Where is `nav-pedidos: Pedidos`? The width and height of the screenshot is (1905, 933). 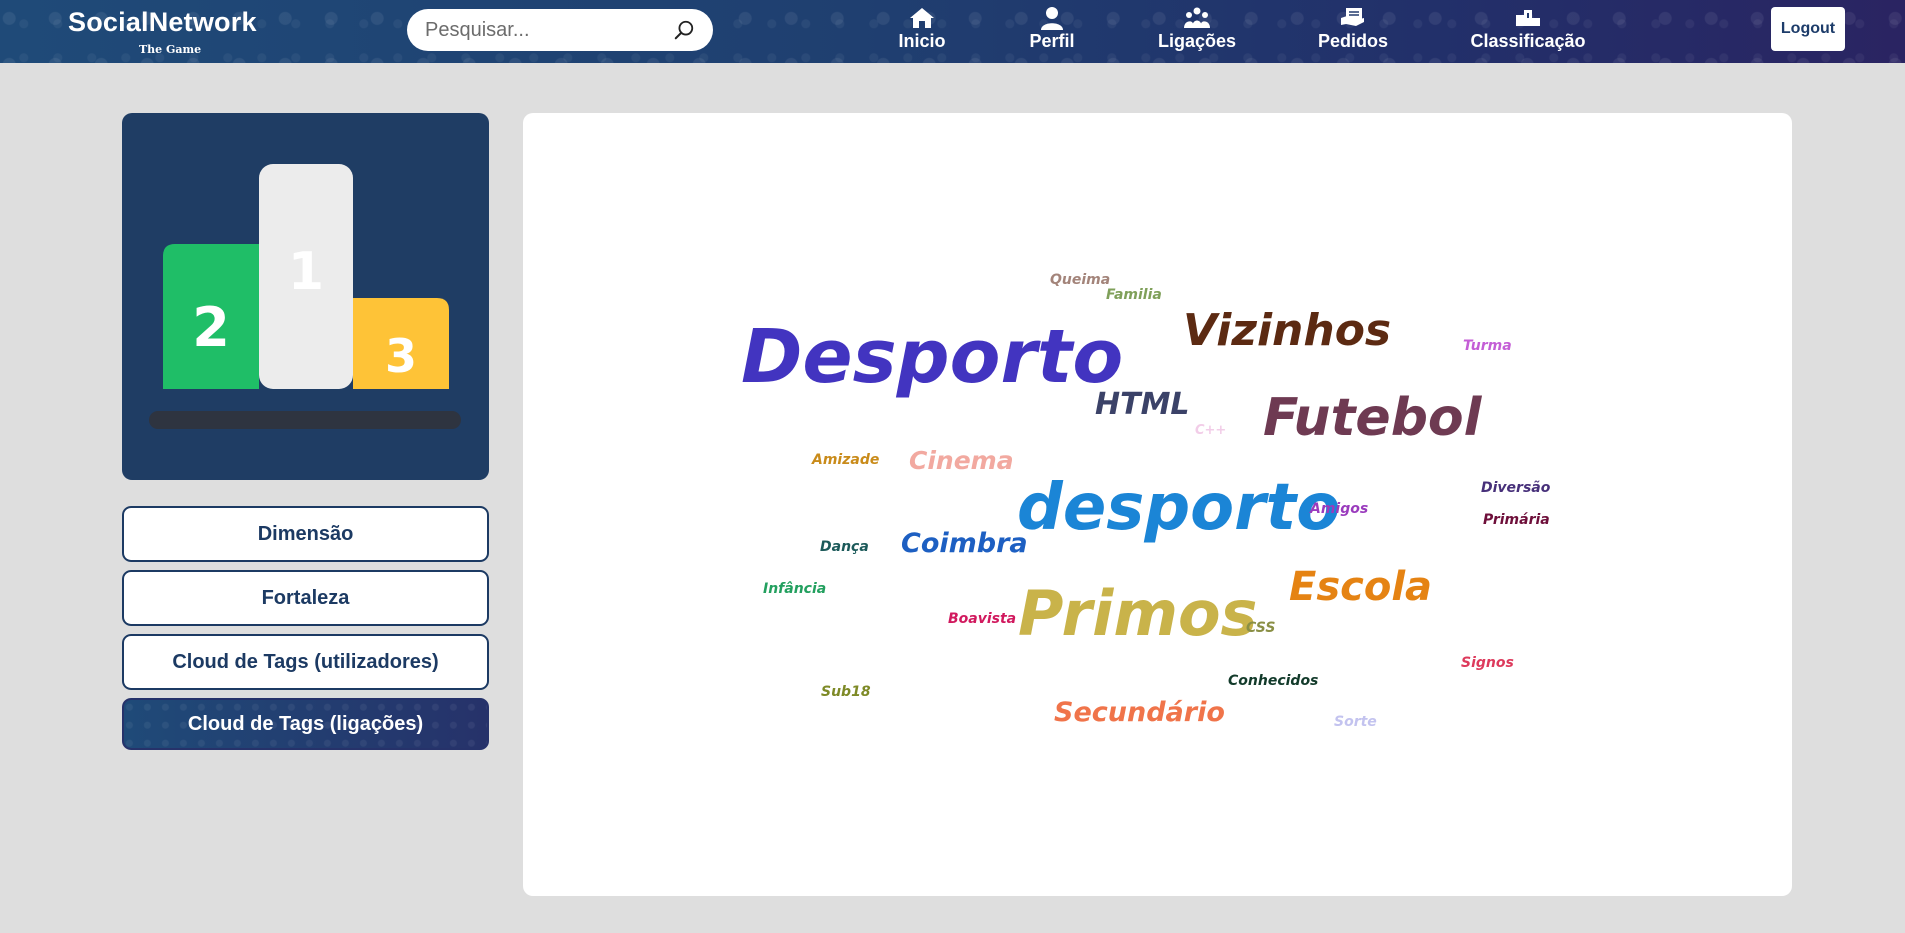
nav-pedidos: Pedidos is located at coordinates (1353, 31).